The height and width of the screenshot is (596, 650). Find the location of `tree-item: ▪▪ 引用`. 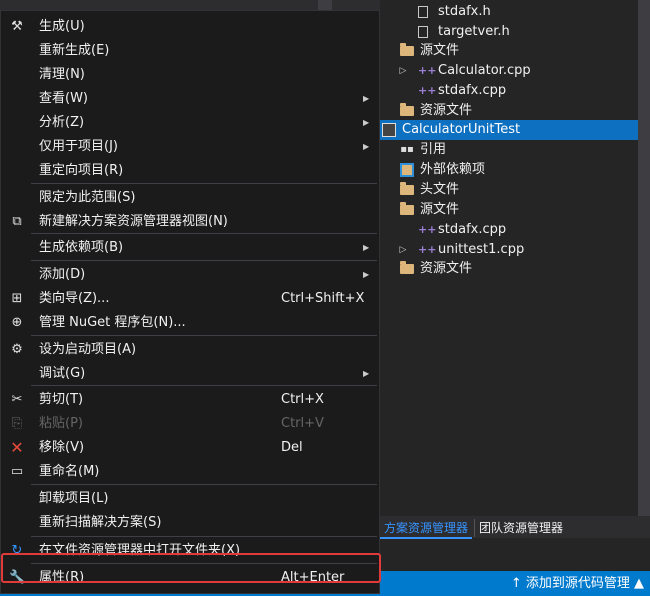

tree-item: ▪▪ 引用 is located at coordinates (509, 150).